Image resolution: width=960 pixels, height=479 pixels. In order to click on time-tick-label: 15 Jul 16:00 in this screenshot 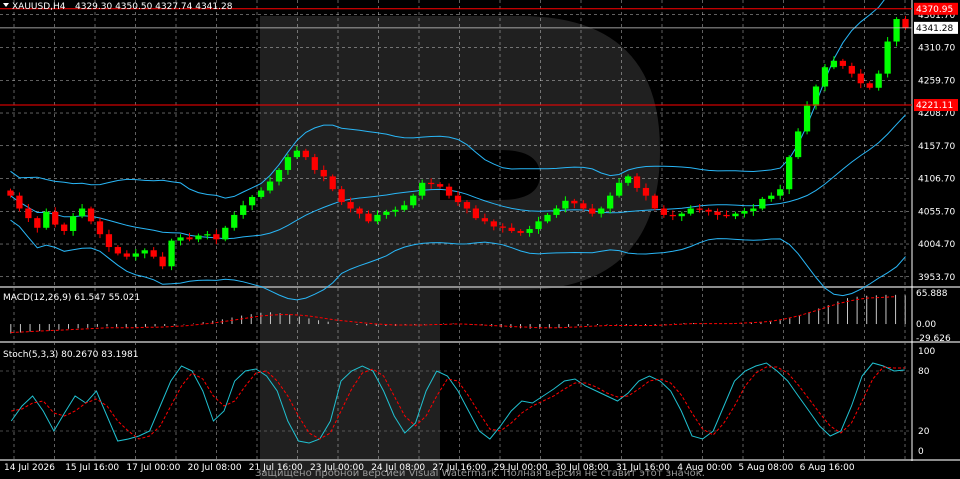, I will do `click(92, 468)`.